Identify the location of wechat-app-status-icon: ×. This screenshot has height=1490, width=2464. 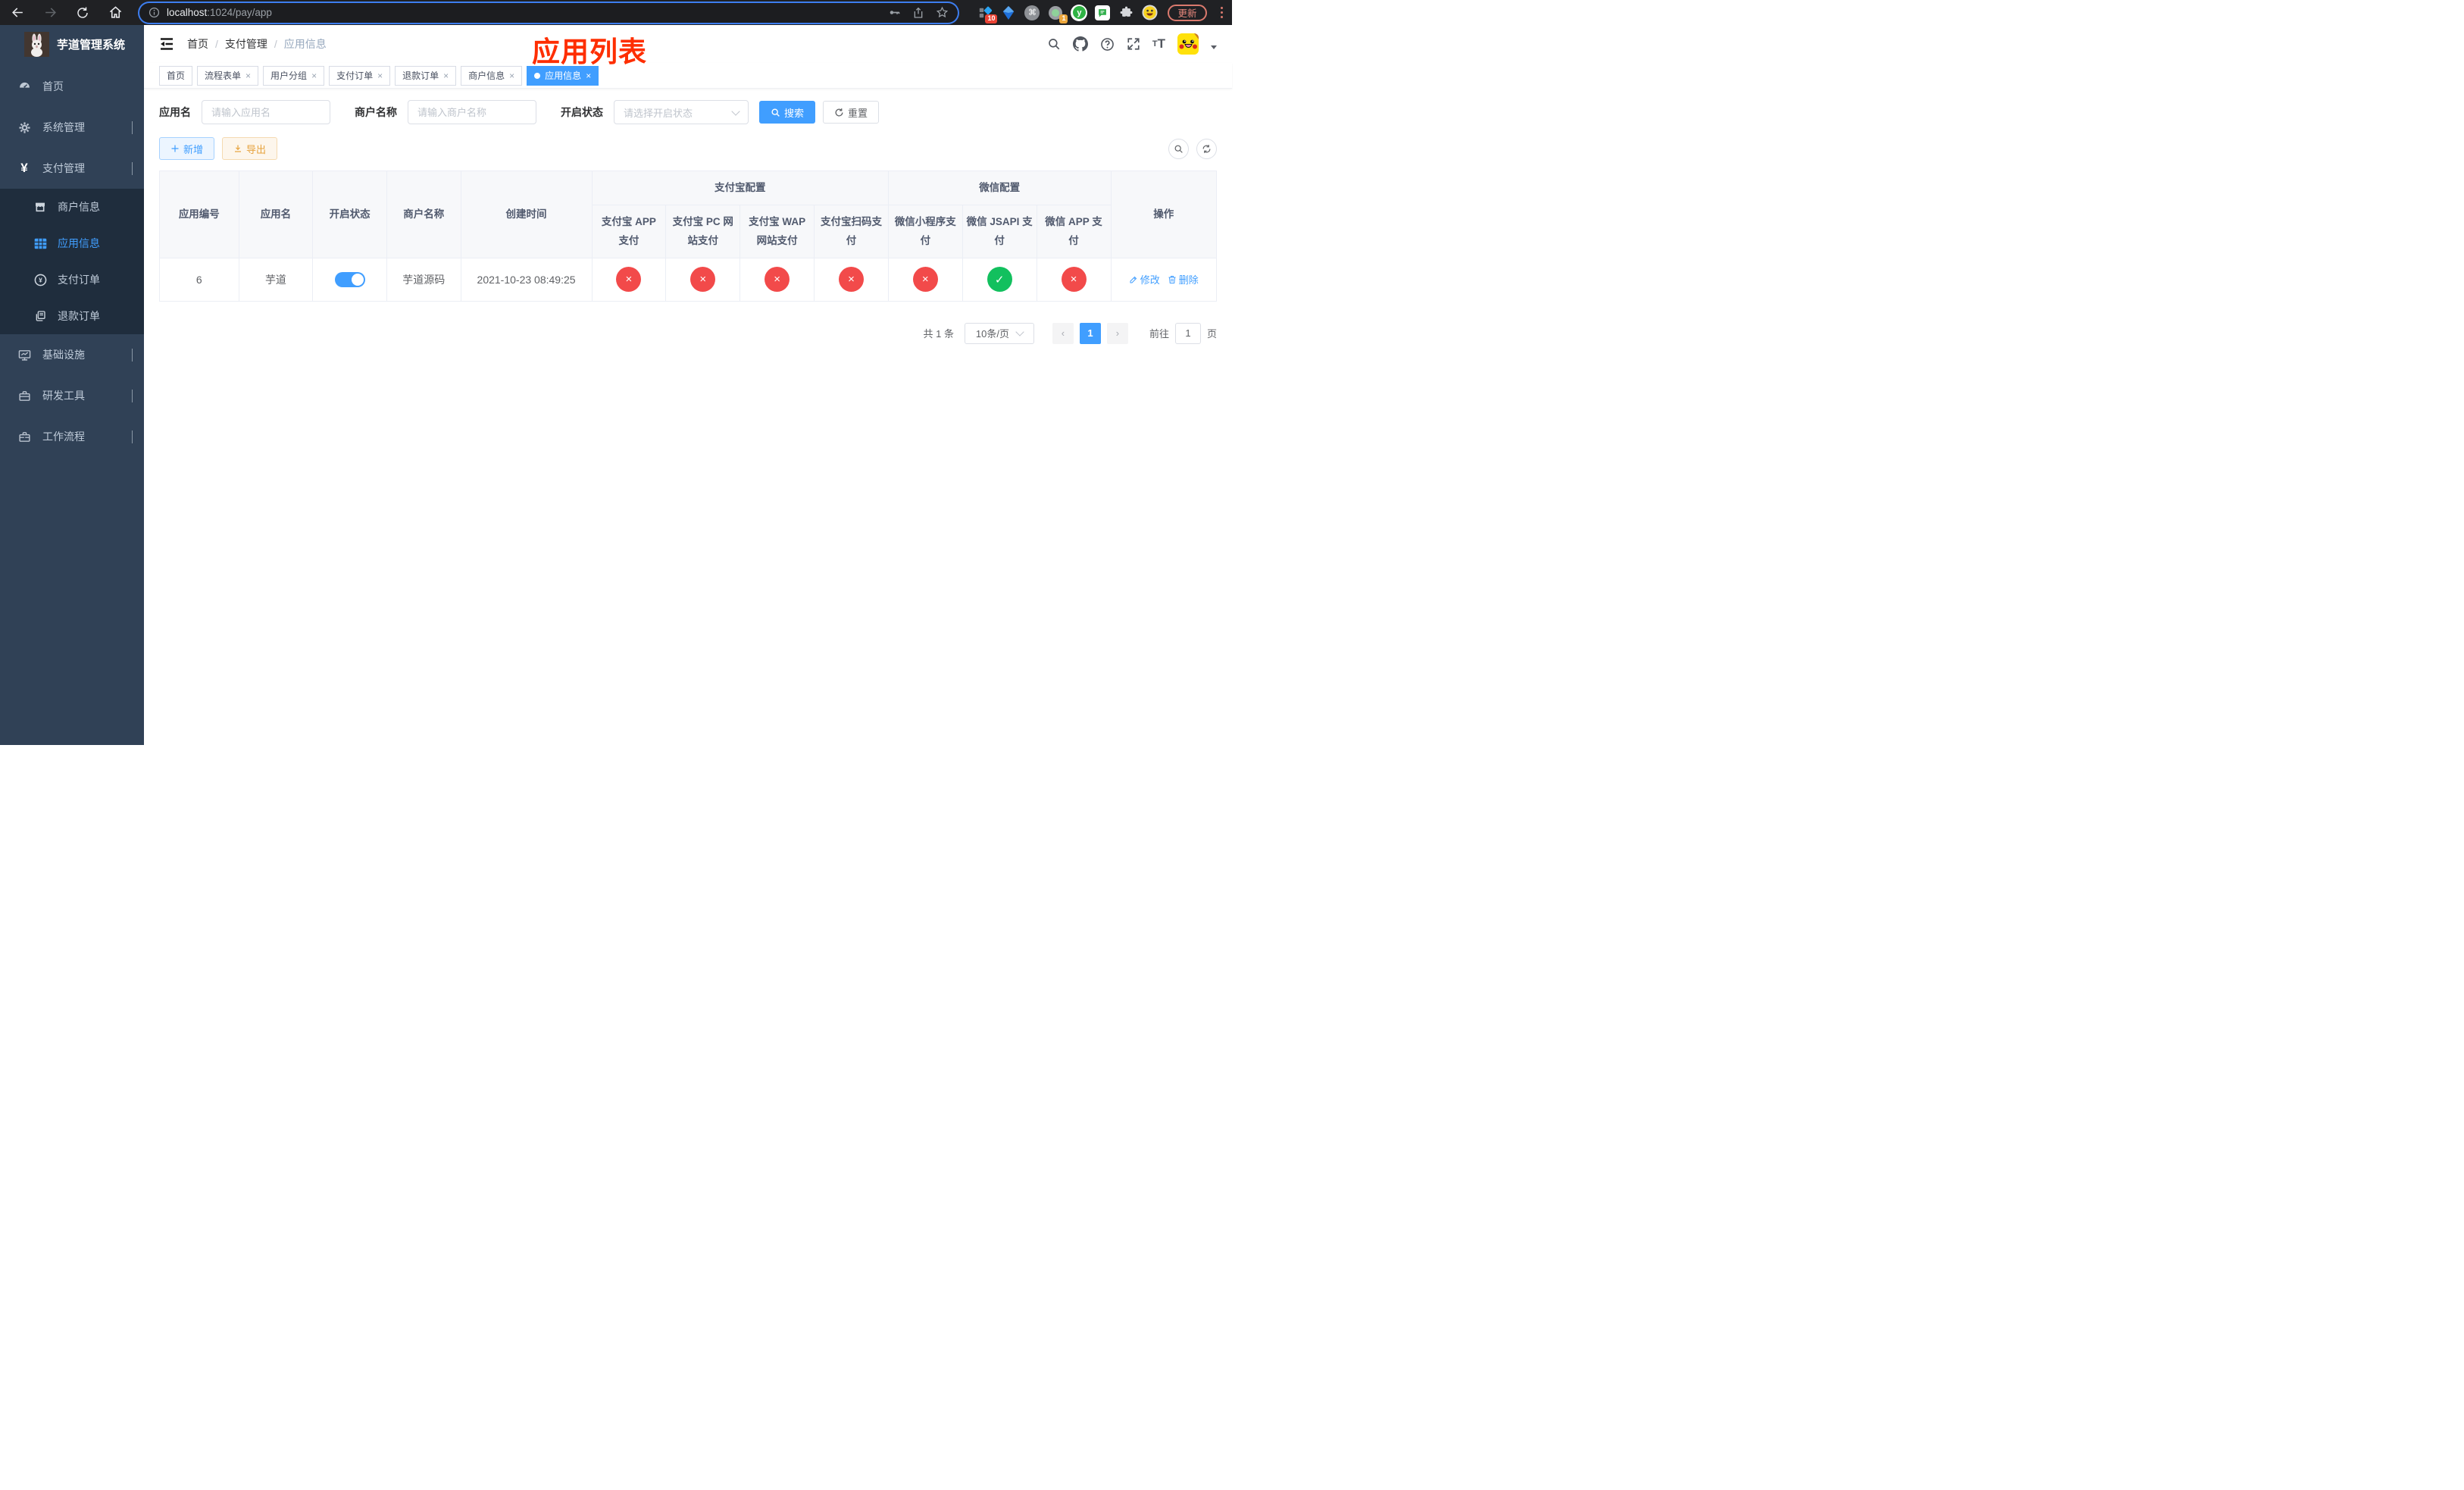
(1074, 280).